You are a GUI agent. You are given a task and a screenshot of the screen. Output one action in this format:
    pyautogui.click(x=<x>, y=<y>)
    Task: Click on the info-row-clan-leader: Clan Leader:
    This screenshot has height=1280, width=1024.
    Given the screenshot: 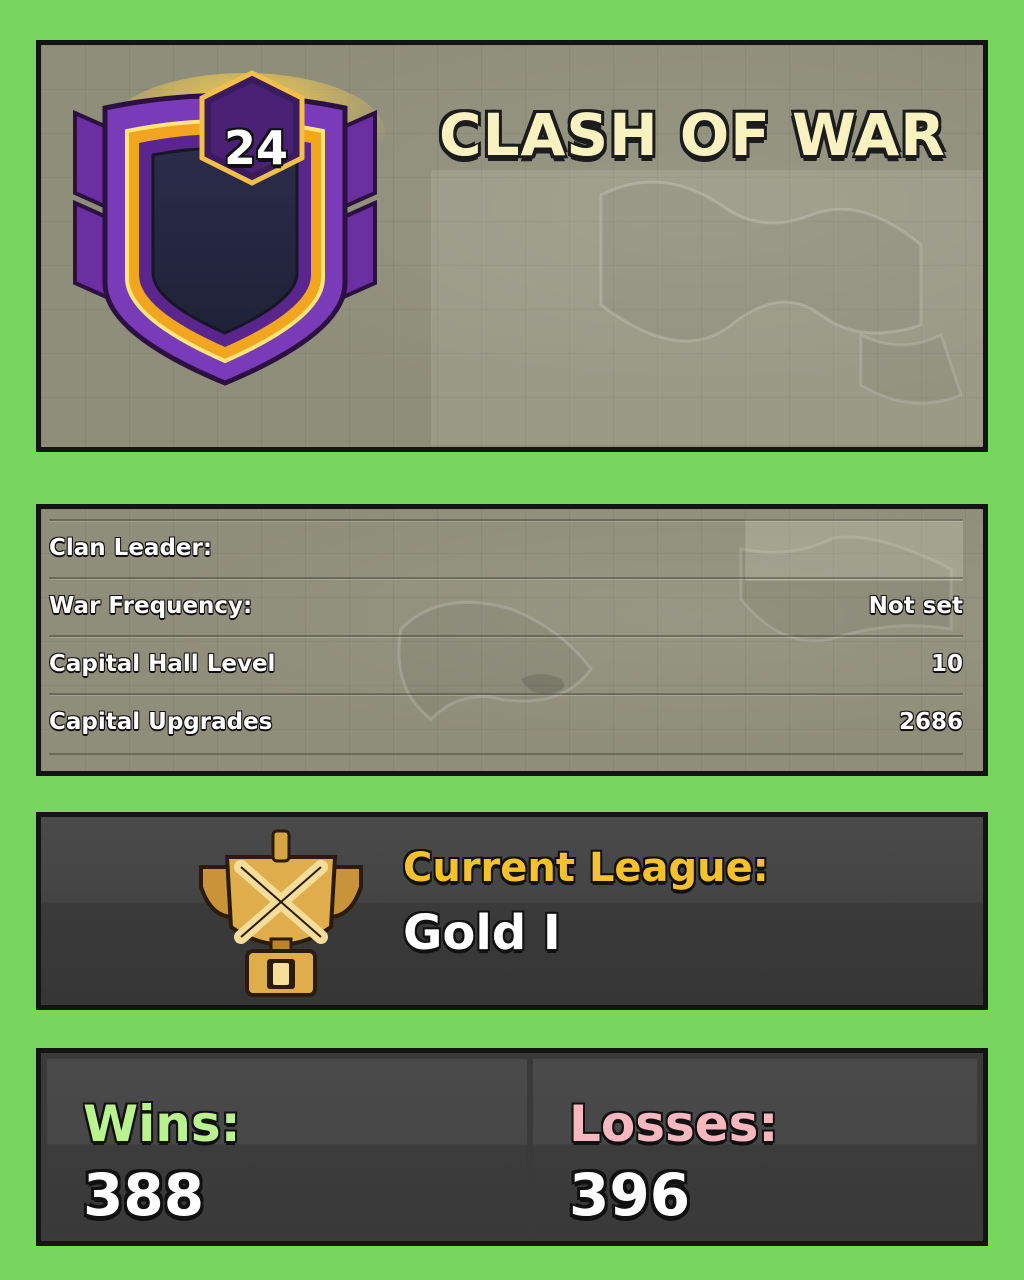 What is the action you would take?
    pyautogui.click(x=506, y=548)
    